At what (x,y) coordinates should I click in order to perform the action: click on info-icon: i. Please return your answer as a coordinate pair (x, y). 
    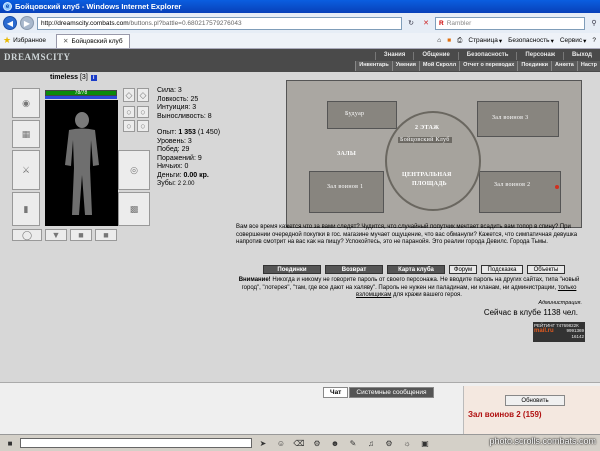
    Looking at the image, I should click on (93, 78).